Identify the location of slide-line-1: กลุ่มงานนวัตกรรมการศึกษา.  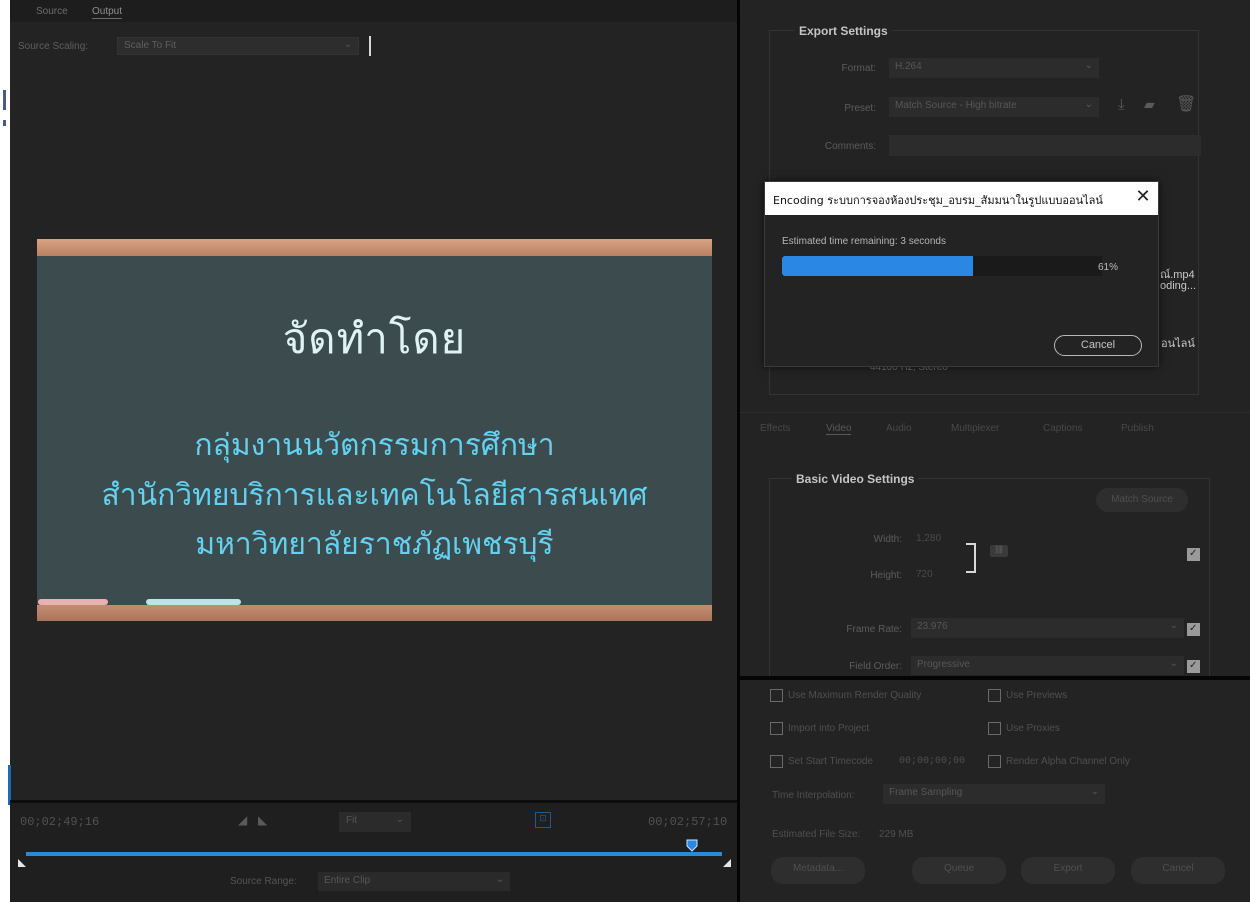
(374, 445).